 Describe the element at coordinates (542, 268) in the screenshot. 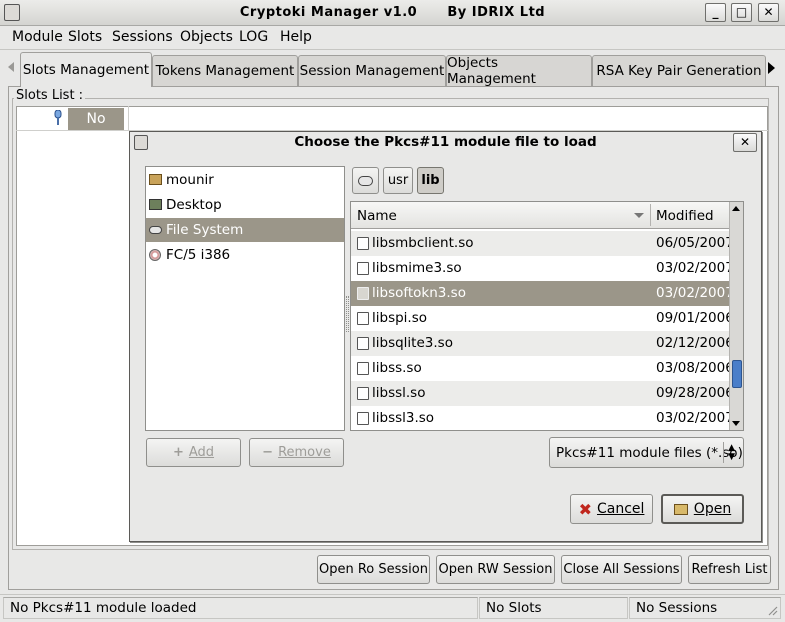

I see `file-row: libsmime3.so 03/02/2007` at that location.